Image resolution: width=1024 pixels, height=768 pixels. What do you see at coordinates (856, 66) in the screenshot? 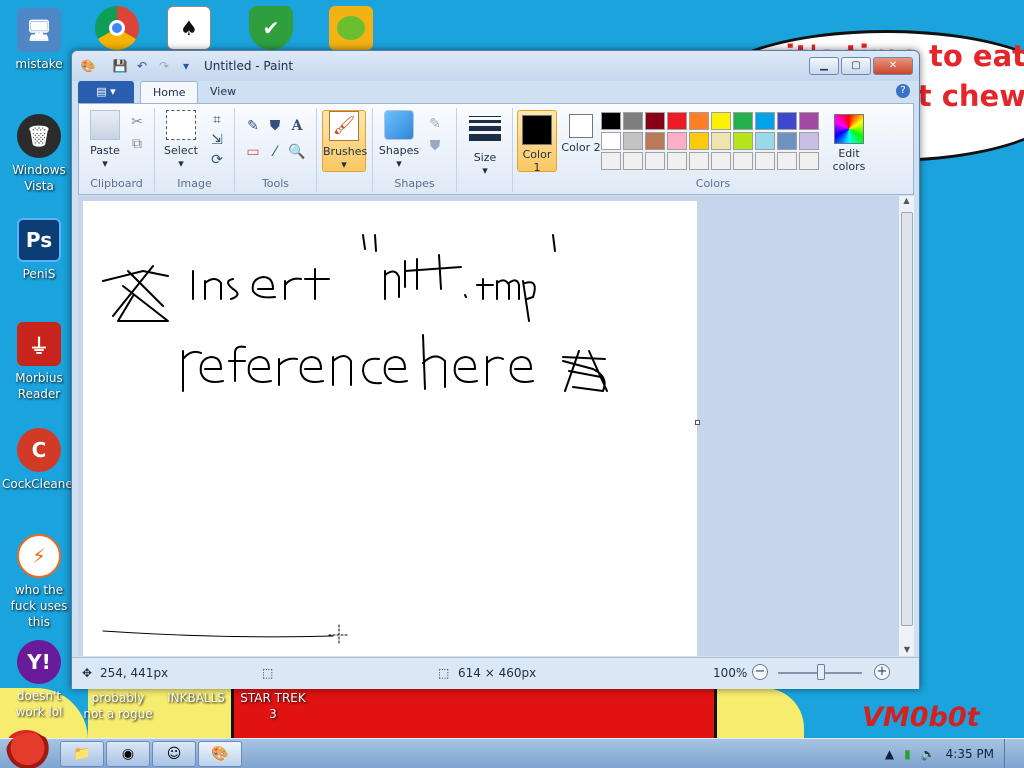
I see `maximize-button: ▢` at bounding box center [856, 66].